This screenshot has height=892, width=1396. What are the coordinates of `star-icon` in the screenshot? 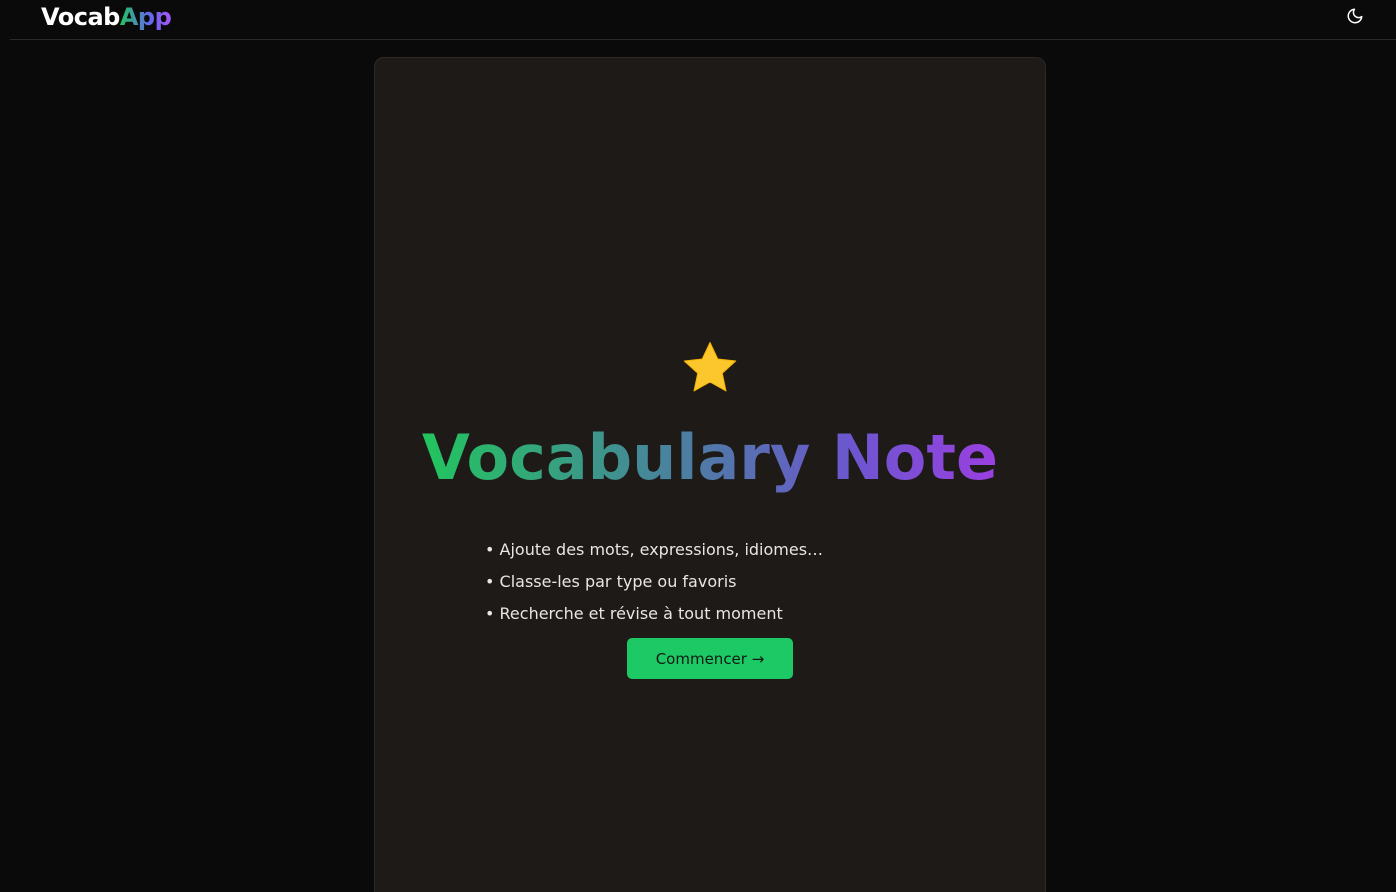 It's located at (710, 367).